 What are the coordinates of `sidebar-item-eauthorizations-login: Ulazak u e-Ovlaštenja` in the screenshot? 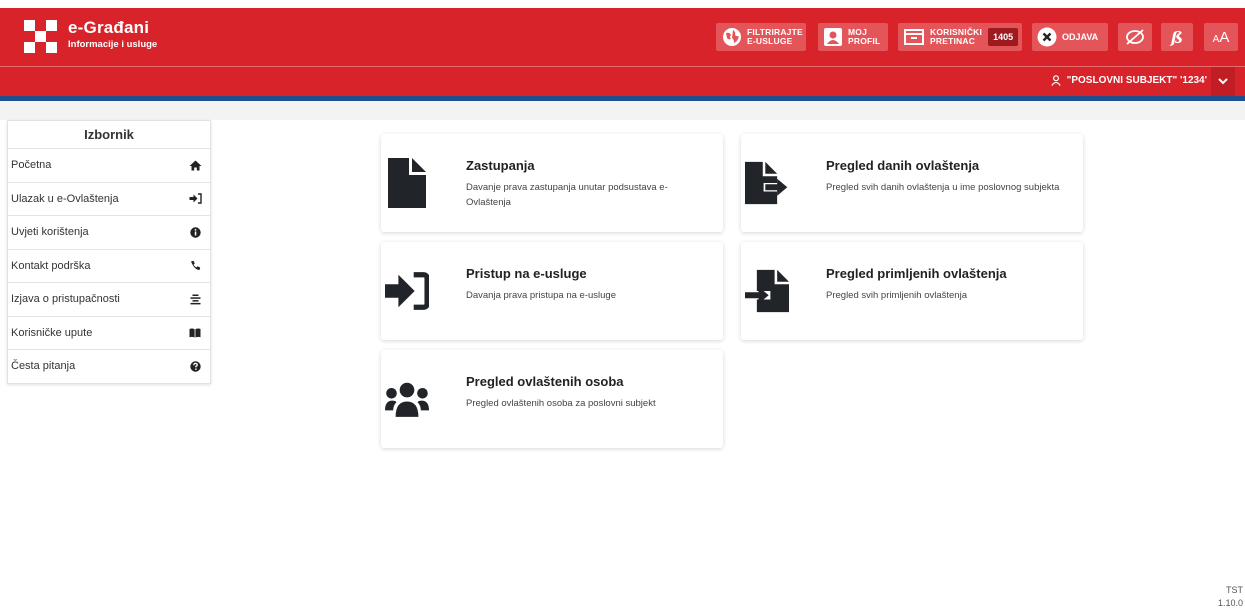 It's located at (109, 198).